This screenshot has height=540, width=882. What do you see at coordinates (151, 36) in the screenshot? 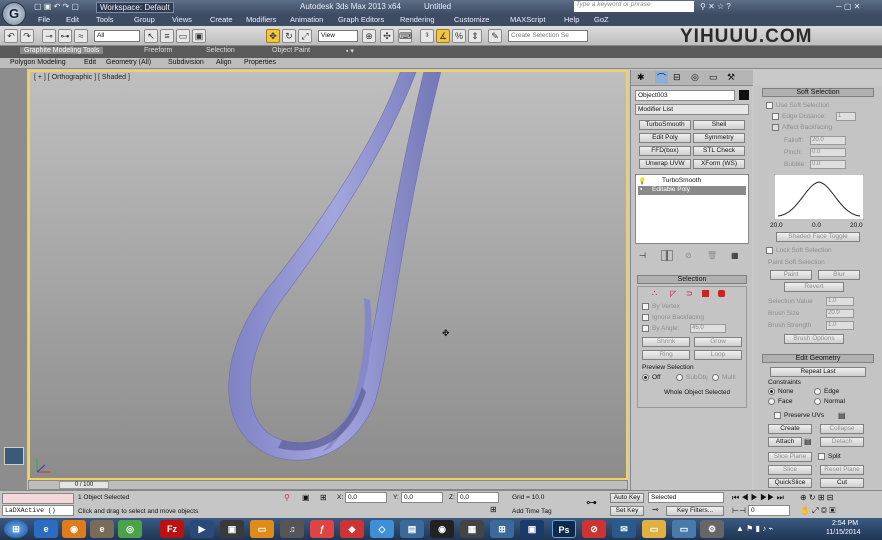
I see `select-object-icon: ↖` at bounding box center [151, 36].